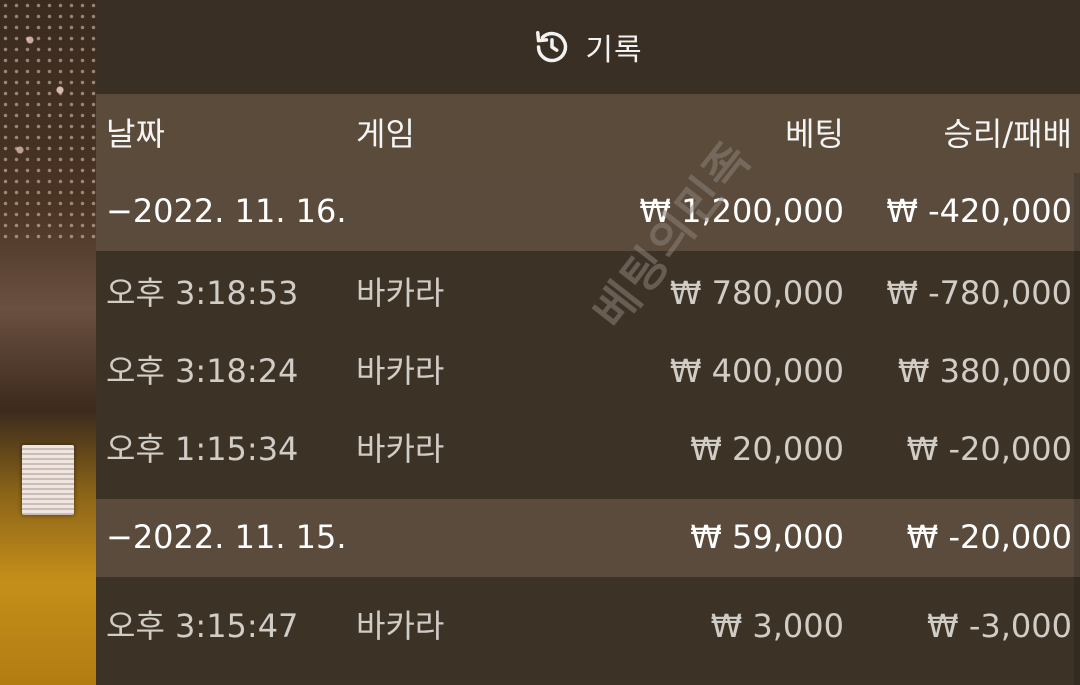 This screenshot has width=1080, height=685. Describe the element at coordinates (756, 293) in the screenshot. I see `entry-bet: ₩ 780,000` at that location.